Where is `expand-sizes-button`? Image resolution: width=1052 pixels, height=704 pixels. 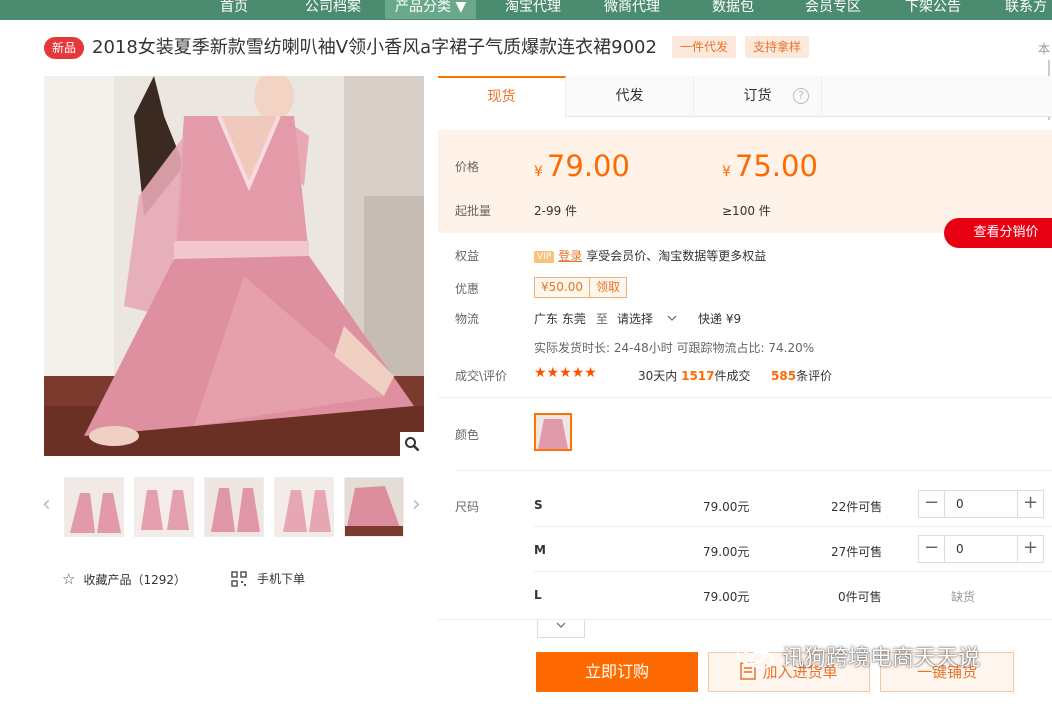 expand-sizes-button is located at coordinates (561, 629).